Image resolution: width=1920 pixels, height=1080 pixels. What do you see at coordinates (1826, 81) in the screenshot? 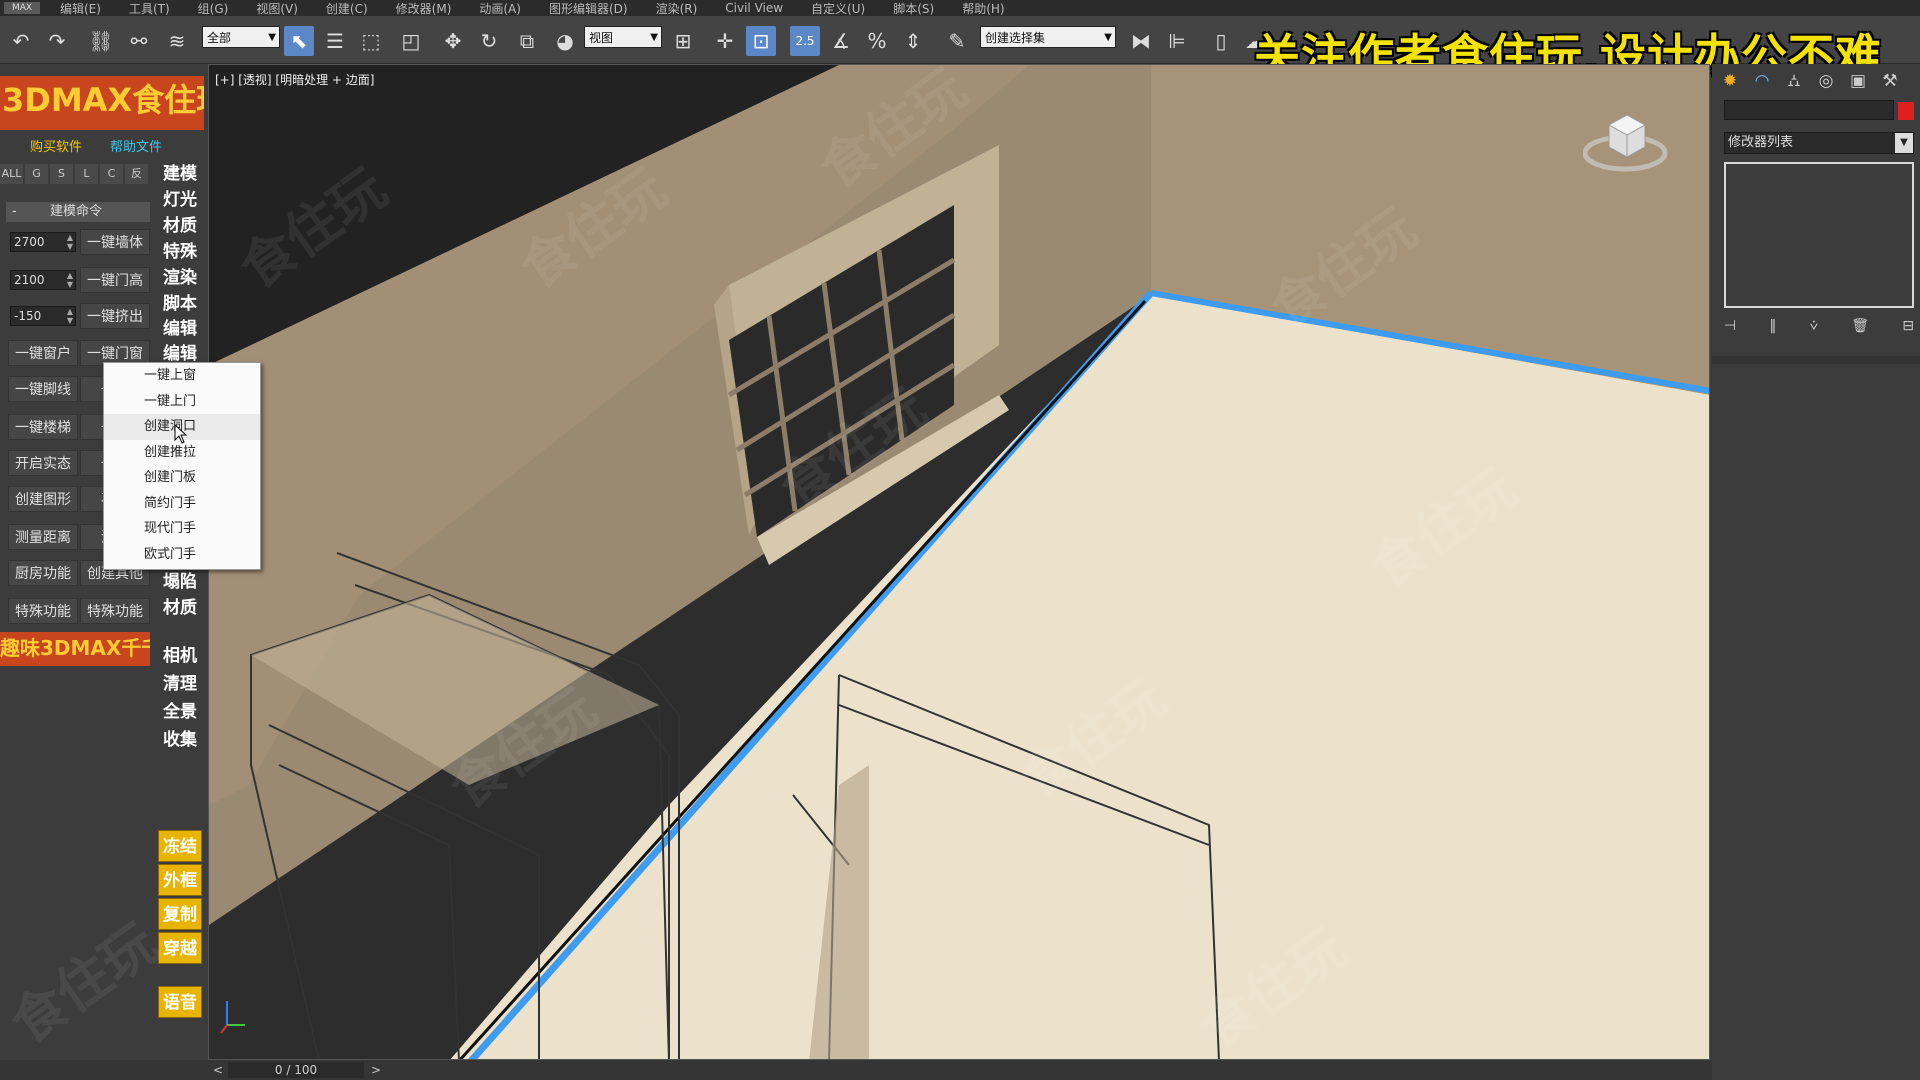
I see `motion-tab-icon: ◎` at bounding box center [1826, 81].